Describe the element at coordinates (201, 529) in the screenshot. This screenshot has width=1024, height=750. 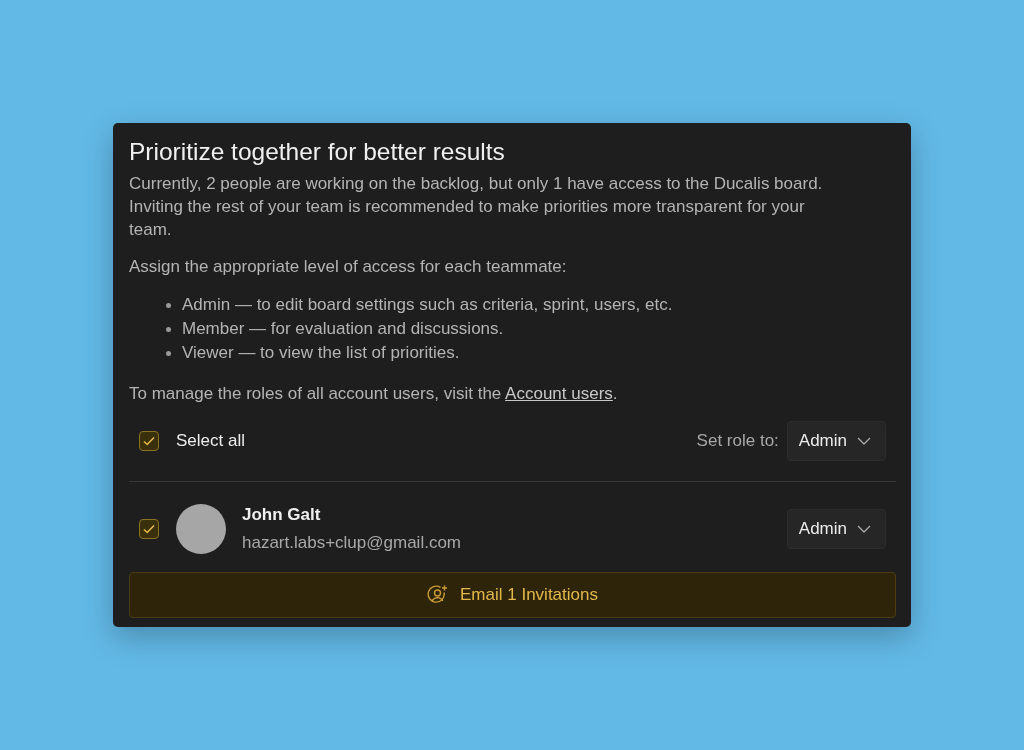
I see `avatar` at that location.